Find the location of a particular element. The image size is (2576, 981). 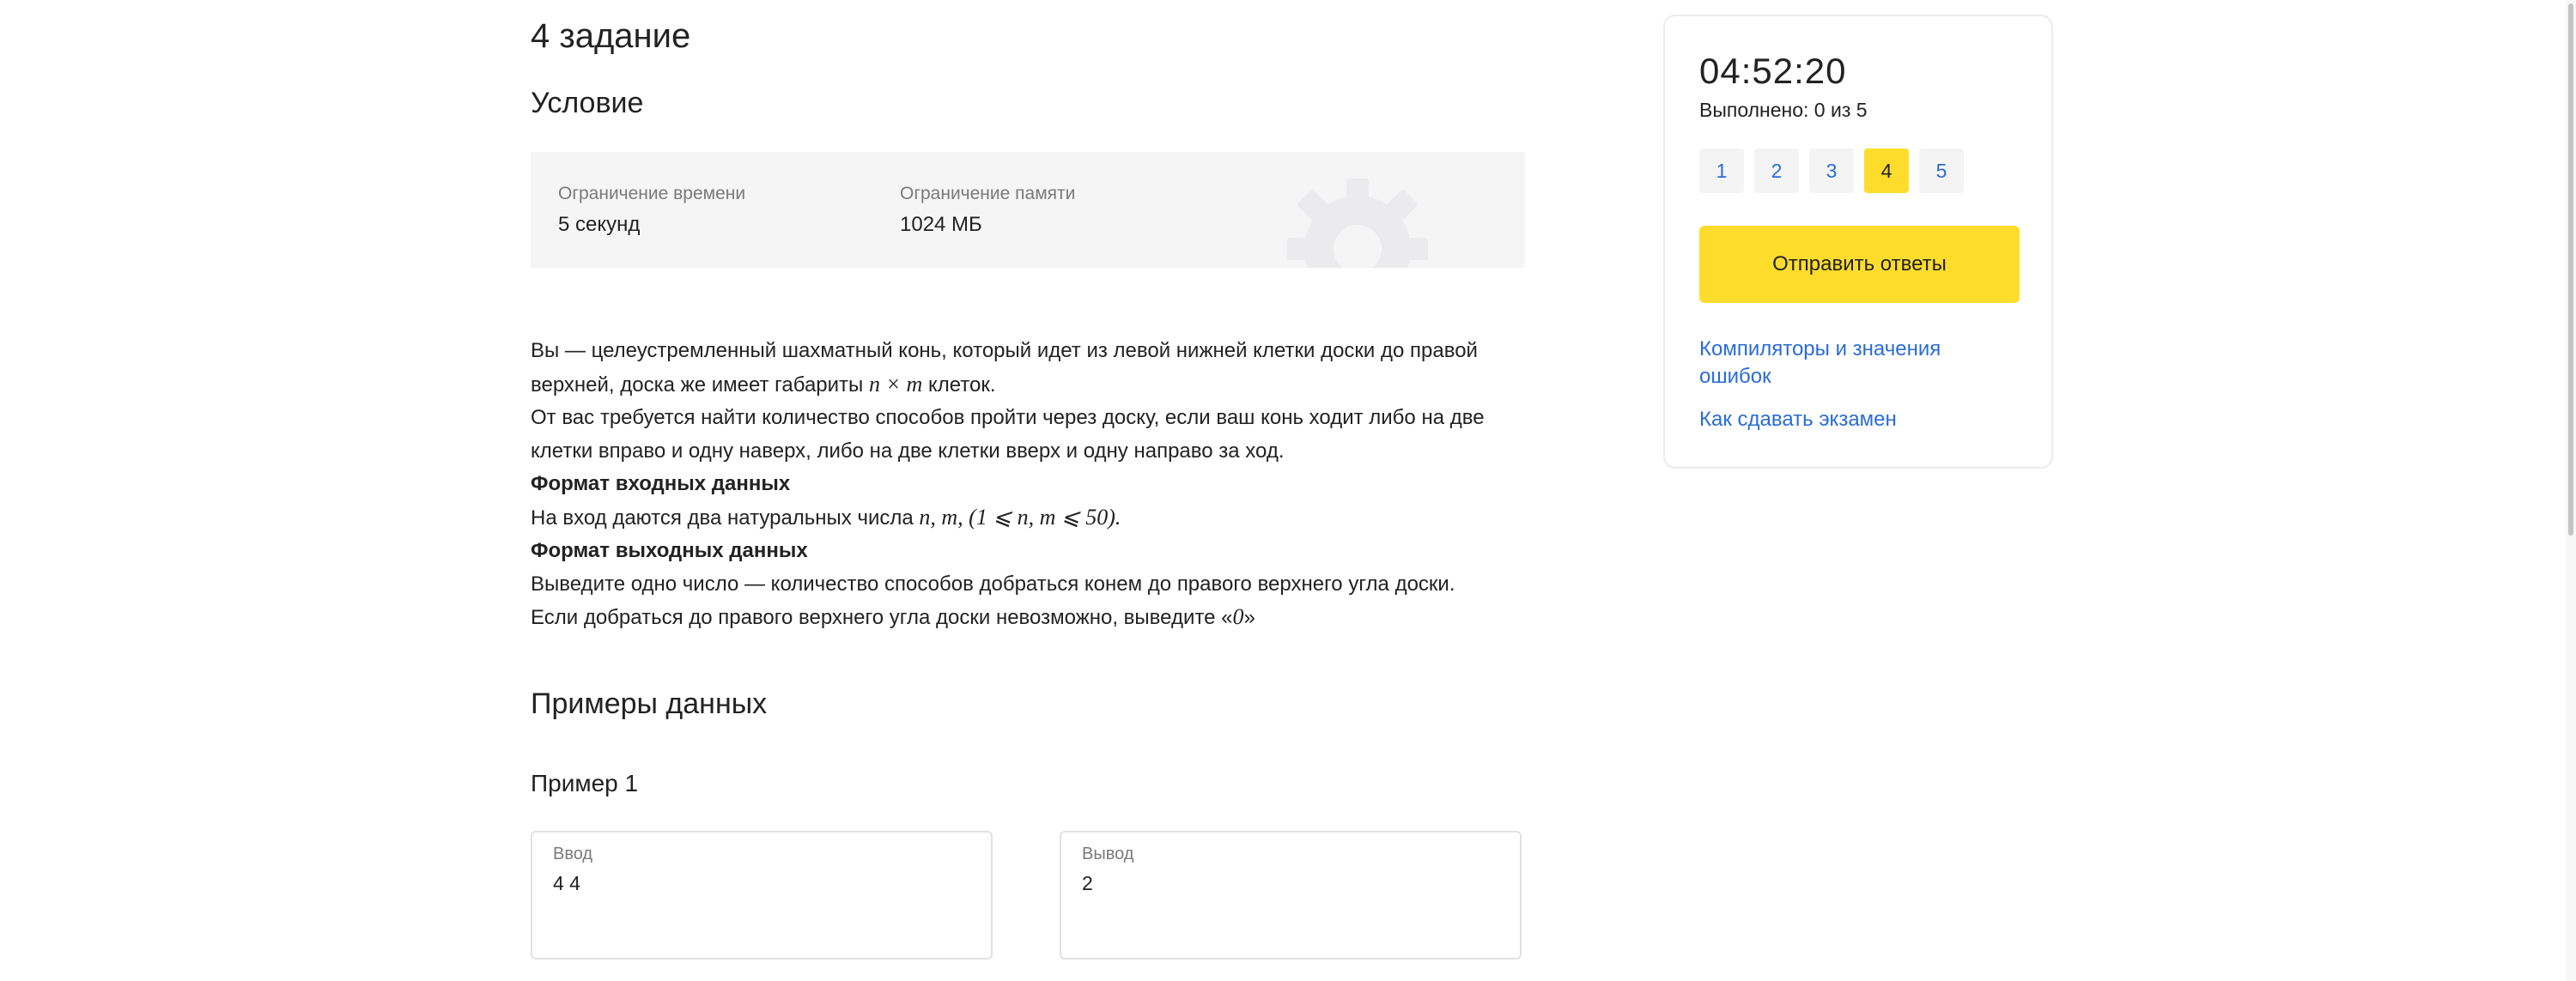

time-limit-label: Ограничение времени is located at coordinates (652, 193).